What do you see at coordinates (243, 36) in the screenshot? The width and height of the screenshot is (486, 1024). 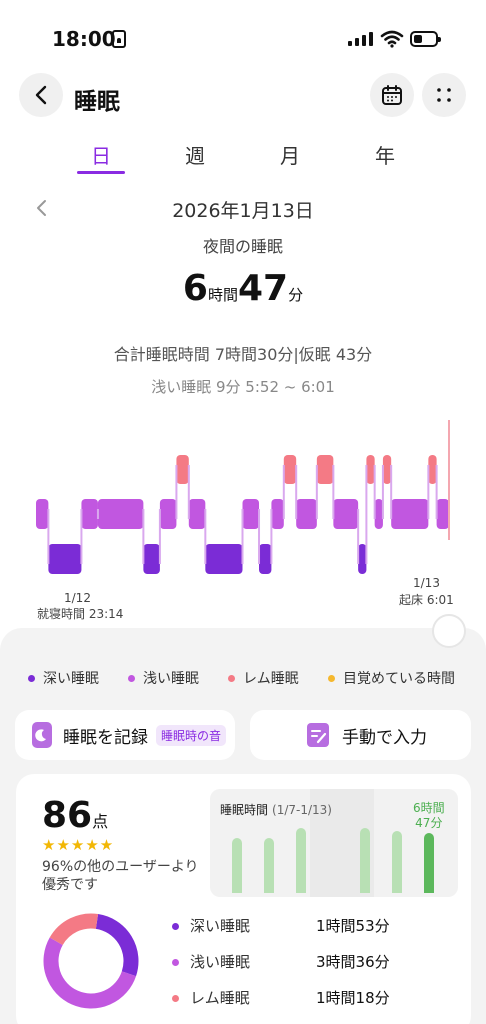 I see `status-bar: 18:00` at bounding box center [243, 36].